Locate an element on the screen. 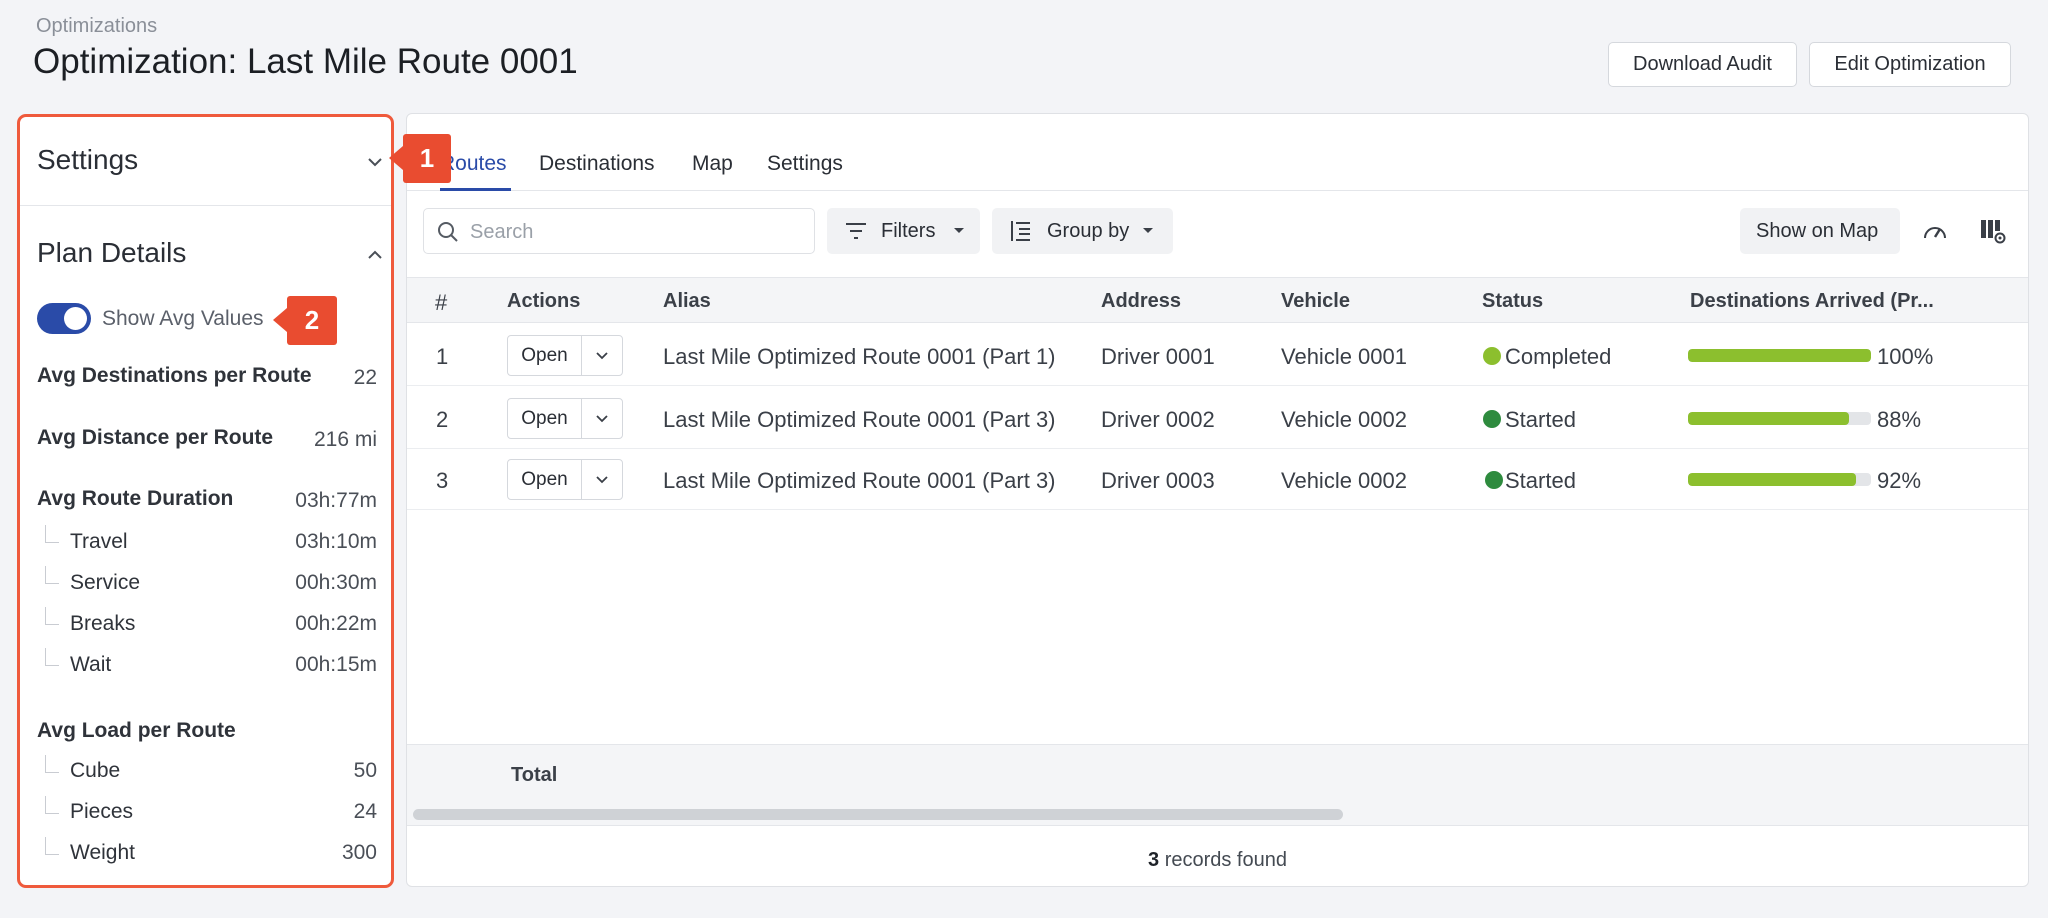  load-weight-value: 300 is located at coordinates (359, 852).